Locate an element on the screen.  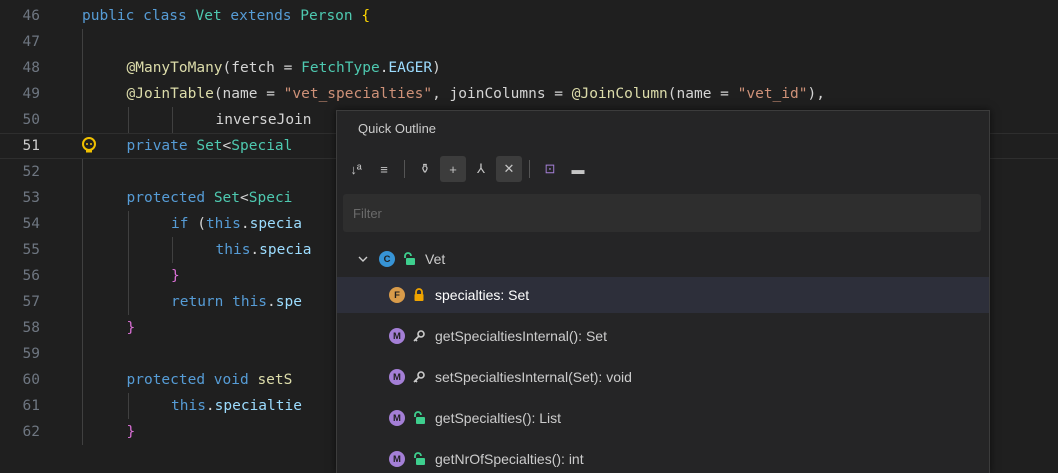
code-line: 46 public class Vet extends Person { is located at coordinates (529, 16).